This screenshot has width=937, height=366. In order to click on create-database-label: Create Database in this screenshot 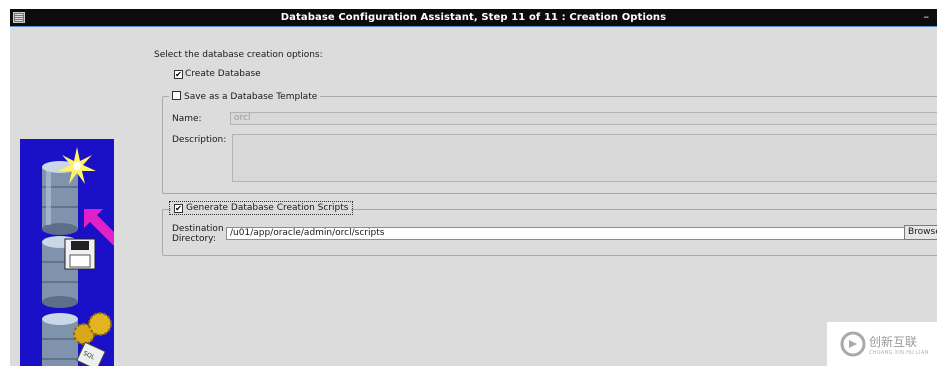, I will do `click(223, 74)`.